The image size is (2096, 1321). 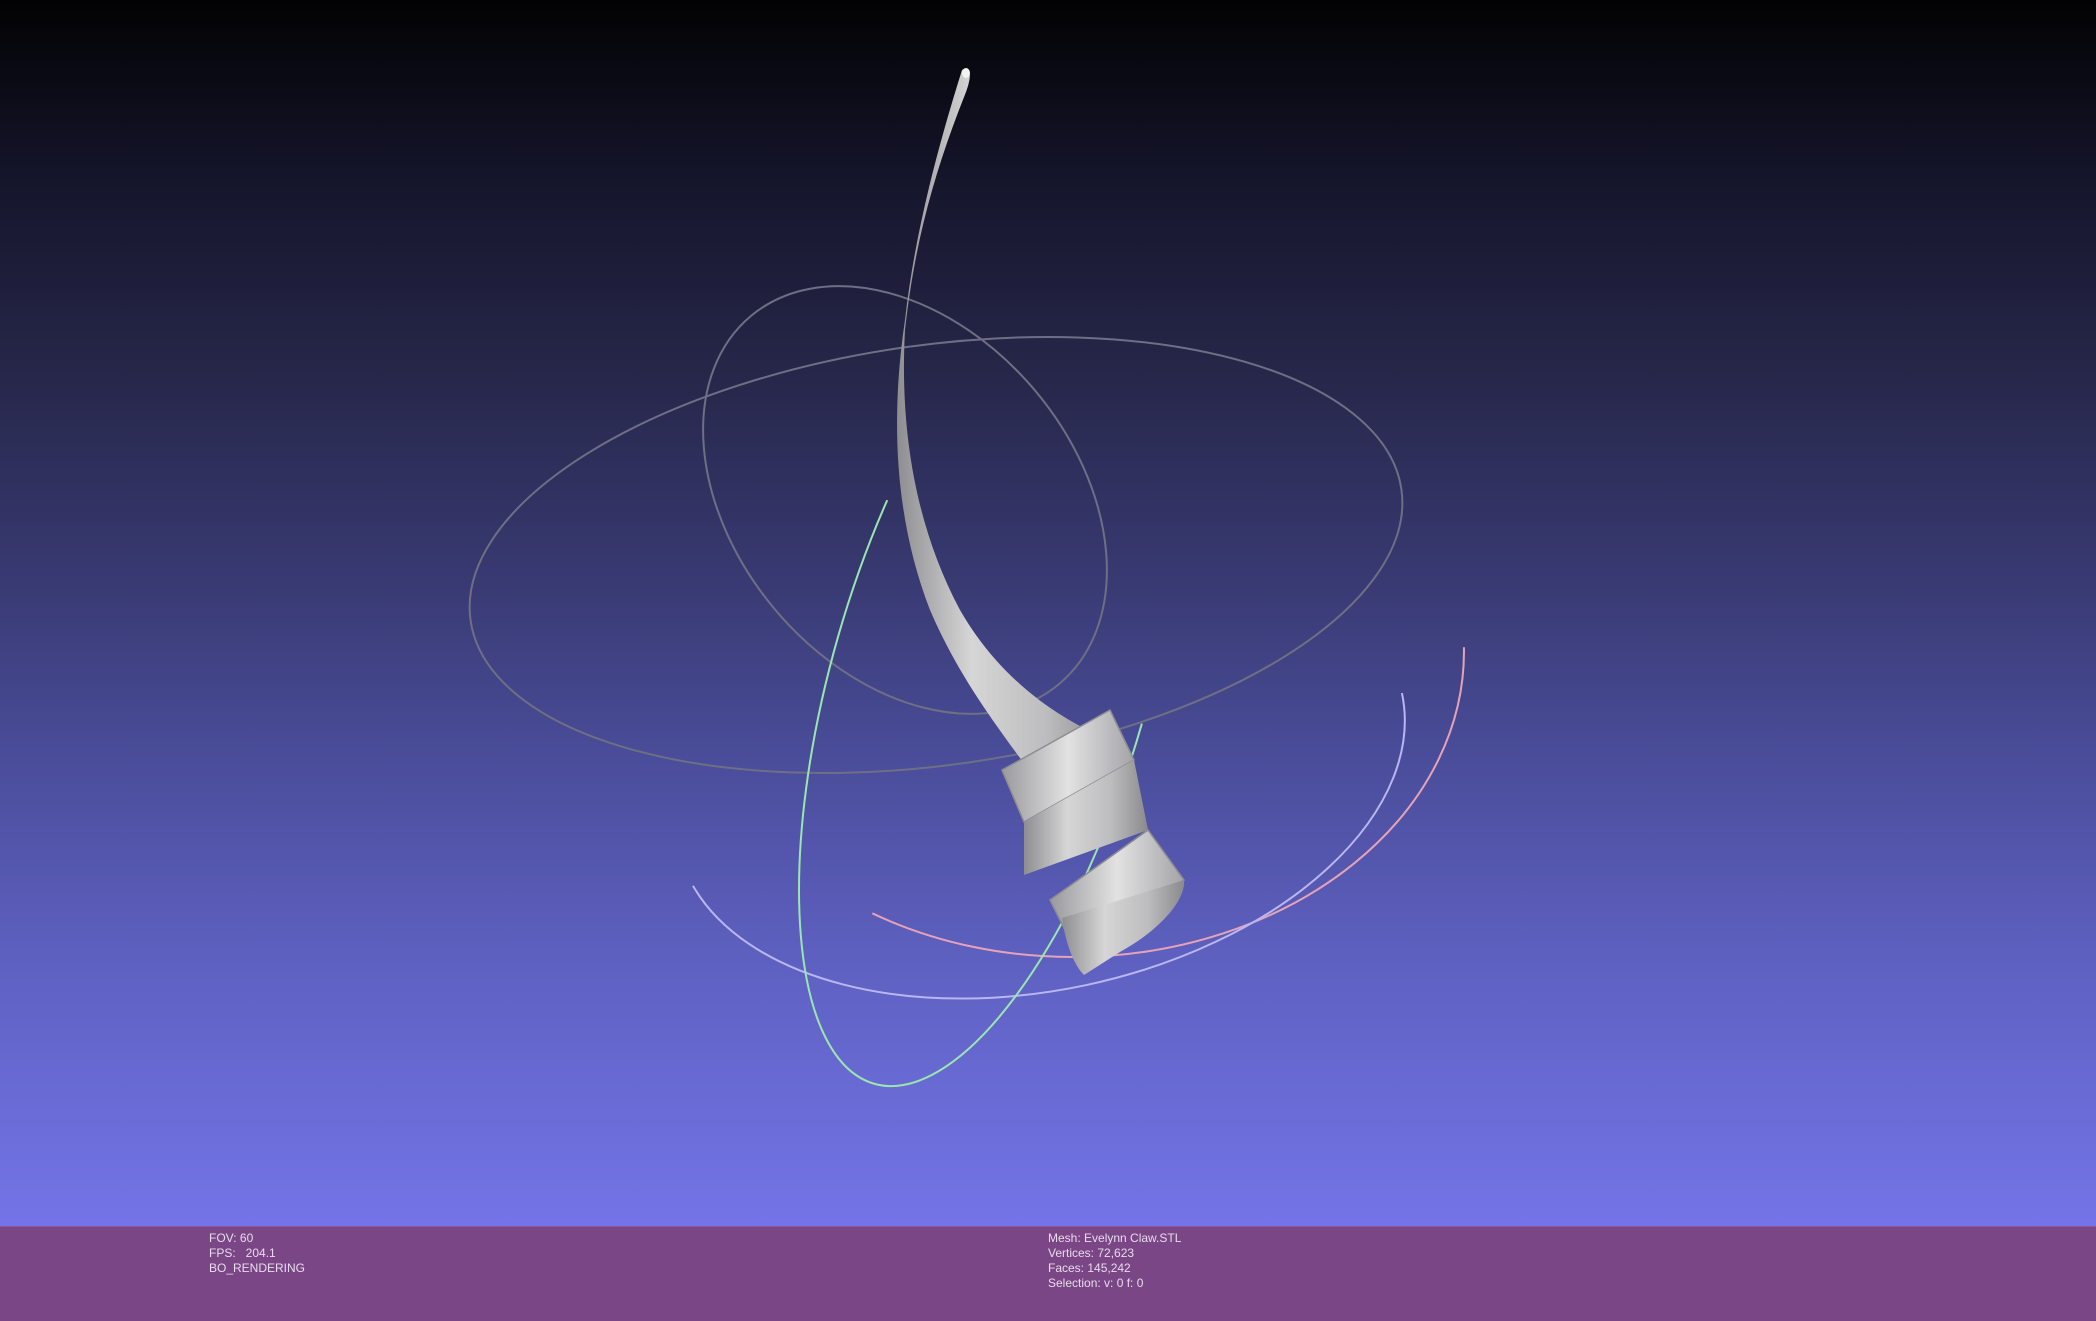 I want to click on faces-readout: Faces: 145,242, so click(x=1089, y=1268).